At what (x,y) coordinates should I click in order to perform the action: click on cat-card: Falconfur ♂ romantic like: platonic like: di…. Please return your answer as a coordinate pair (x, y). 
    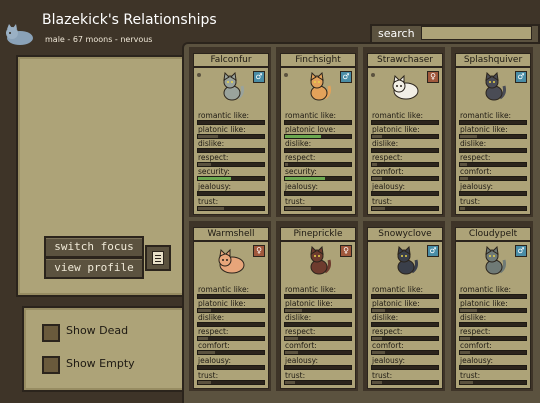
    Looking at the image, I should click on (230, 132).